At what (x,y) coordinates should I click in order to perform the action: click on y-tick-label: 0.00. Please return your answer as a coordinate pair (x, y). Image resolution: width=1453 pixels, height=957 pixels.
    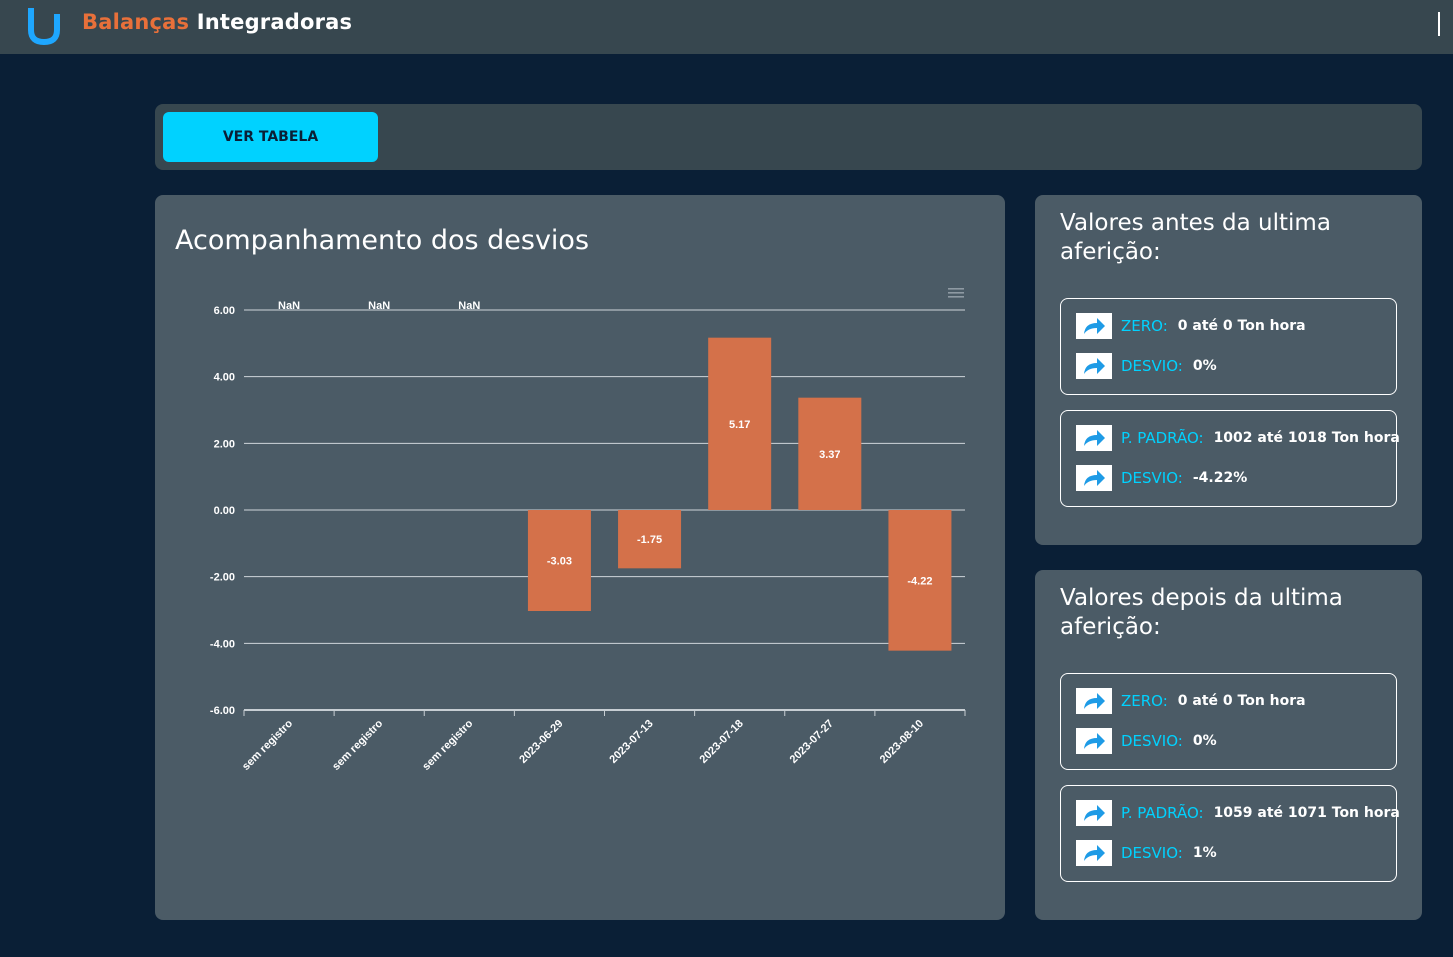
    Looking at the image, I should click on (224, 511).